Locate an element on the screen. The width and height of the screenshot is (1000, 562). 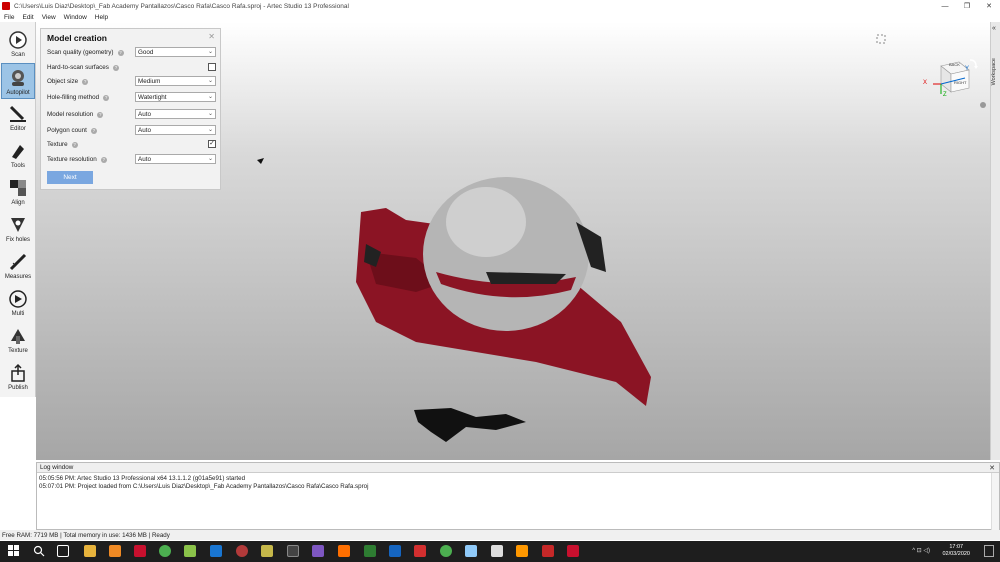
texture-resolution-select: Auto ⌄ is located at coordinates (175, 159).